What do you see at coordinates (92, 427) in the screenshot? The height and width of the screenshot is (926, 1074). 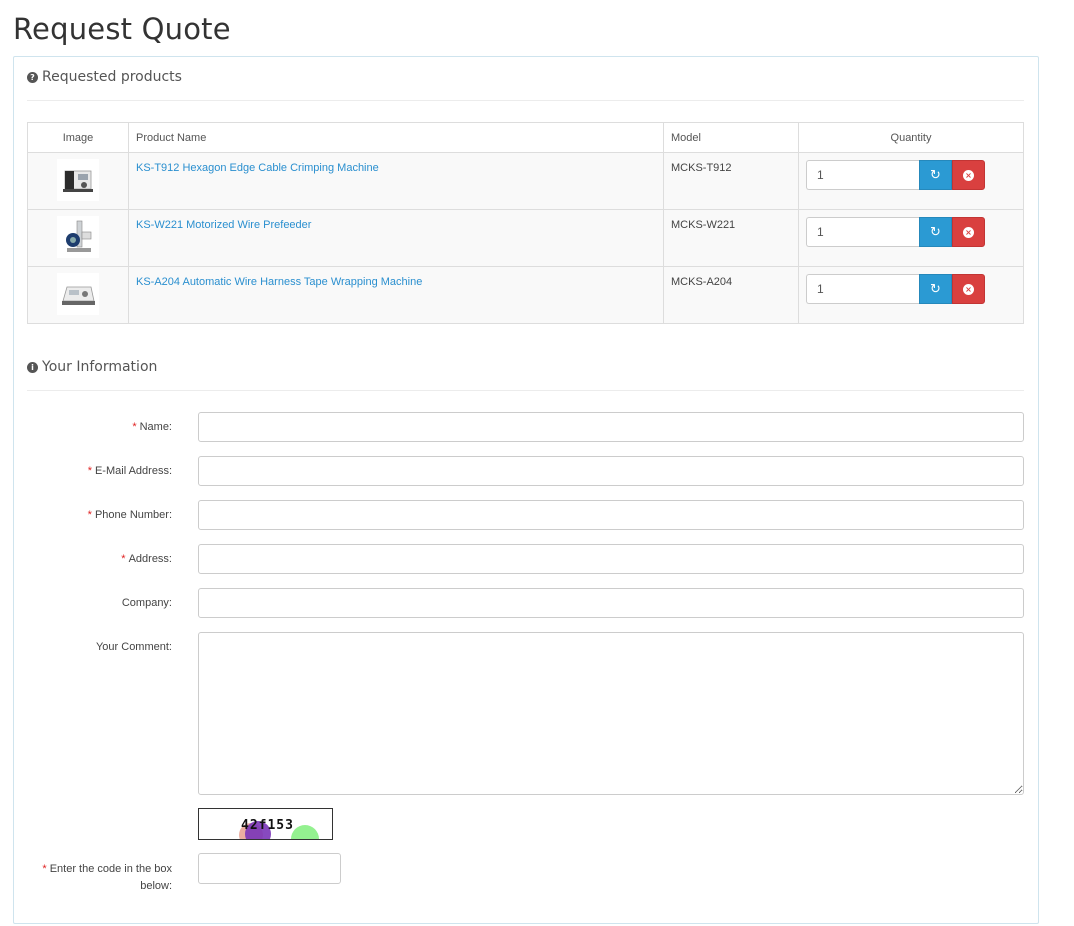 I see `name-label: * Name:` at bounding box center [92, 427].